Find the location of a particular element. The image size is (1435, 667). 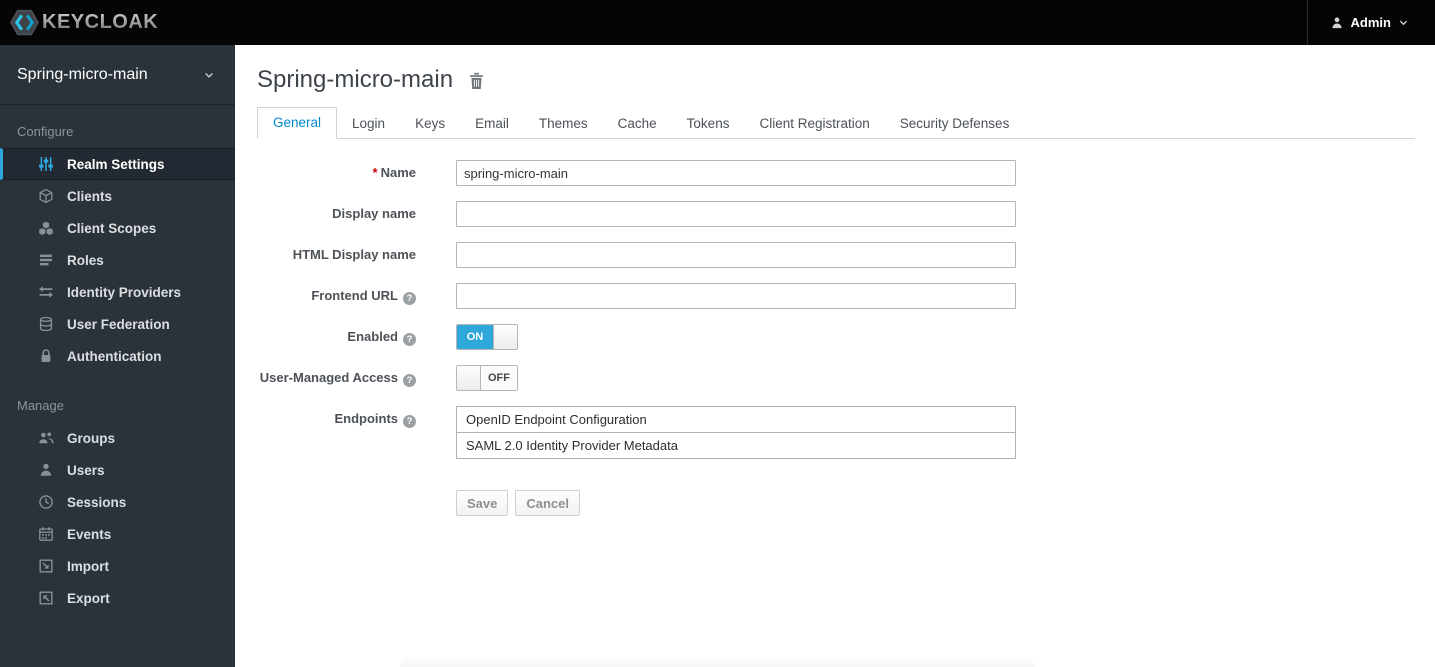

group-icon is located at coordinates (45, 438).